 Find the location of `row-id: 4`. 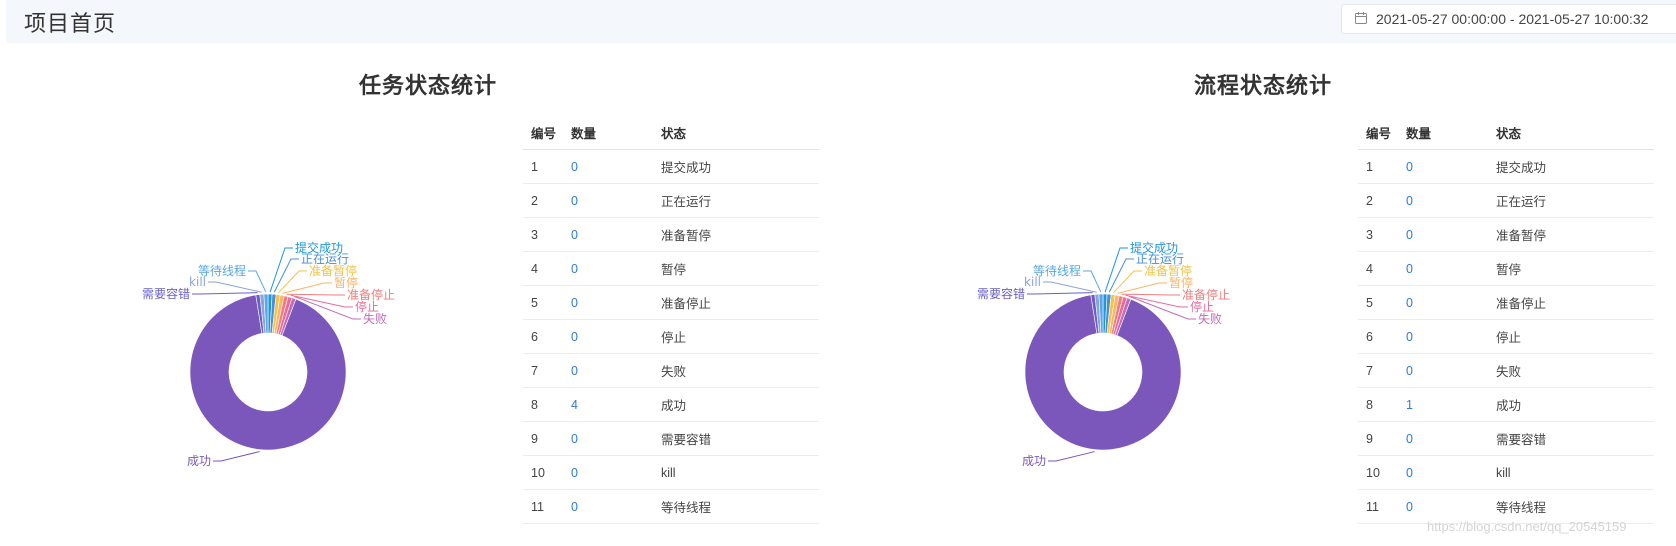

row-id: 4 is located at coordinates (1378, 268).